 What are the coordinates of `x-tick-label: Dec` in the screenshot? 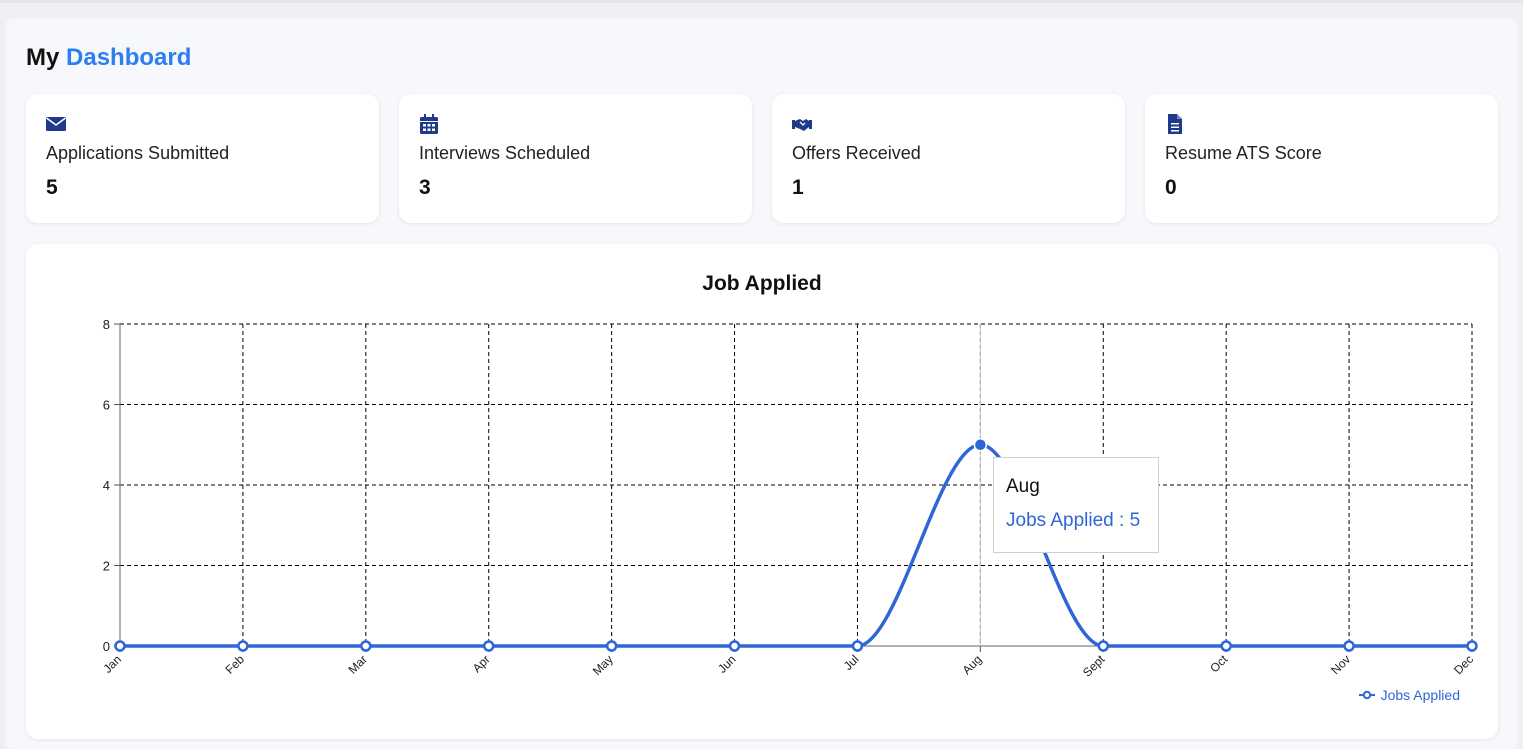 It's located at (1463, 664).